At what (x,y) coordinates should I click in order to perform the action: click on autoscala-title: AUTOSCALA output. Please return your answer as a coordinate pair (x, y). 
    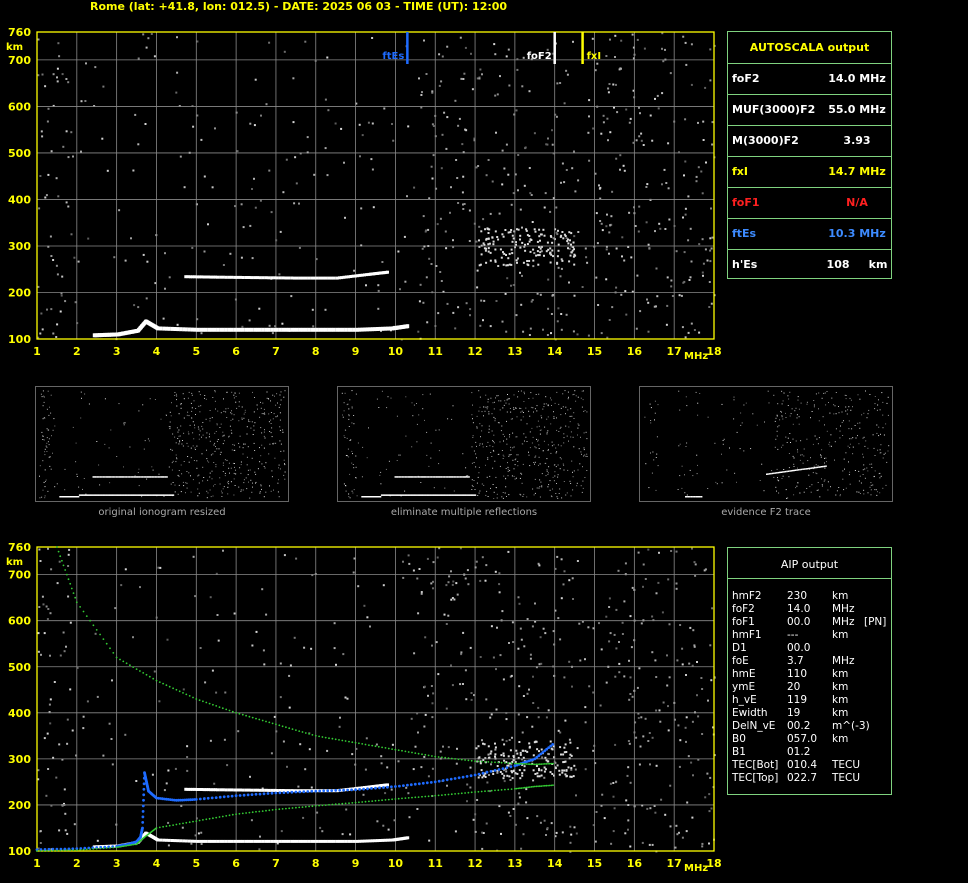
    Looking at the image, I should click on (809, 47).